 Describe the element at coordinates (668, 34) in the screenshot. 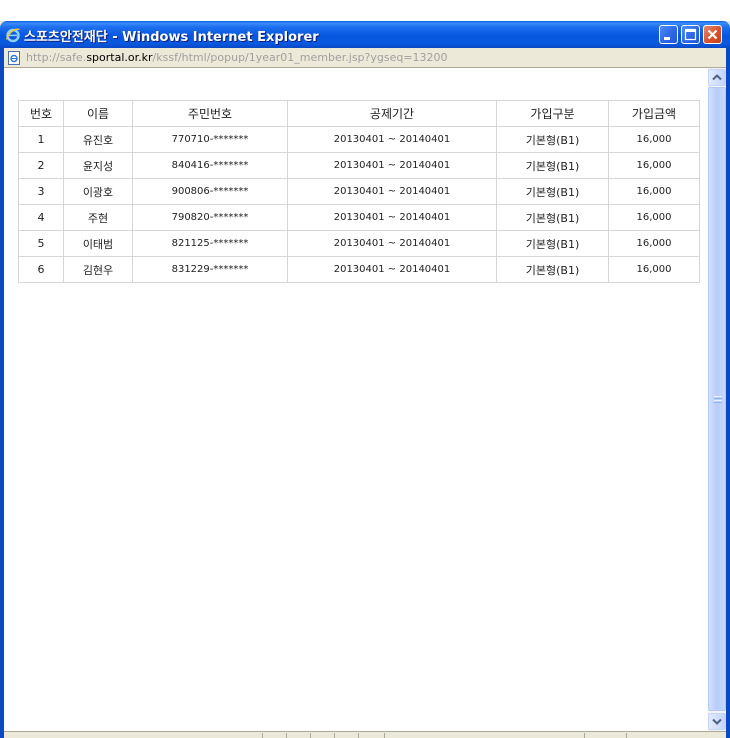

I see `minimize-button` at that location.